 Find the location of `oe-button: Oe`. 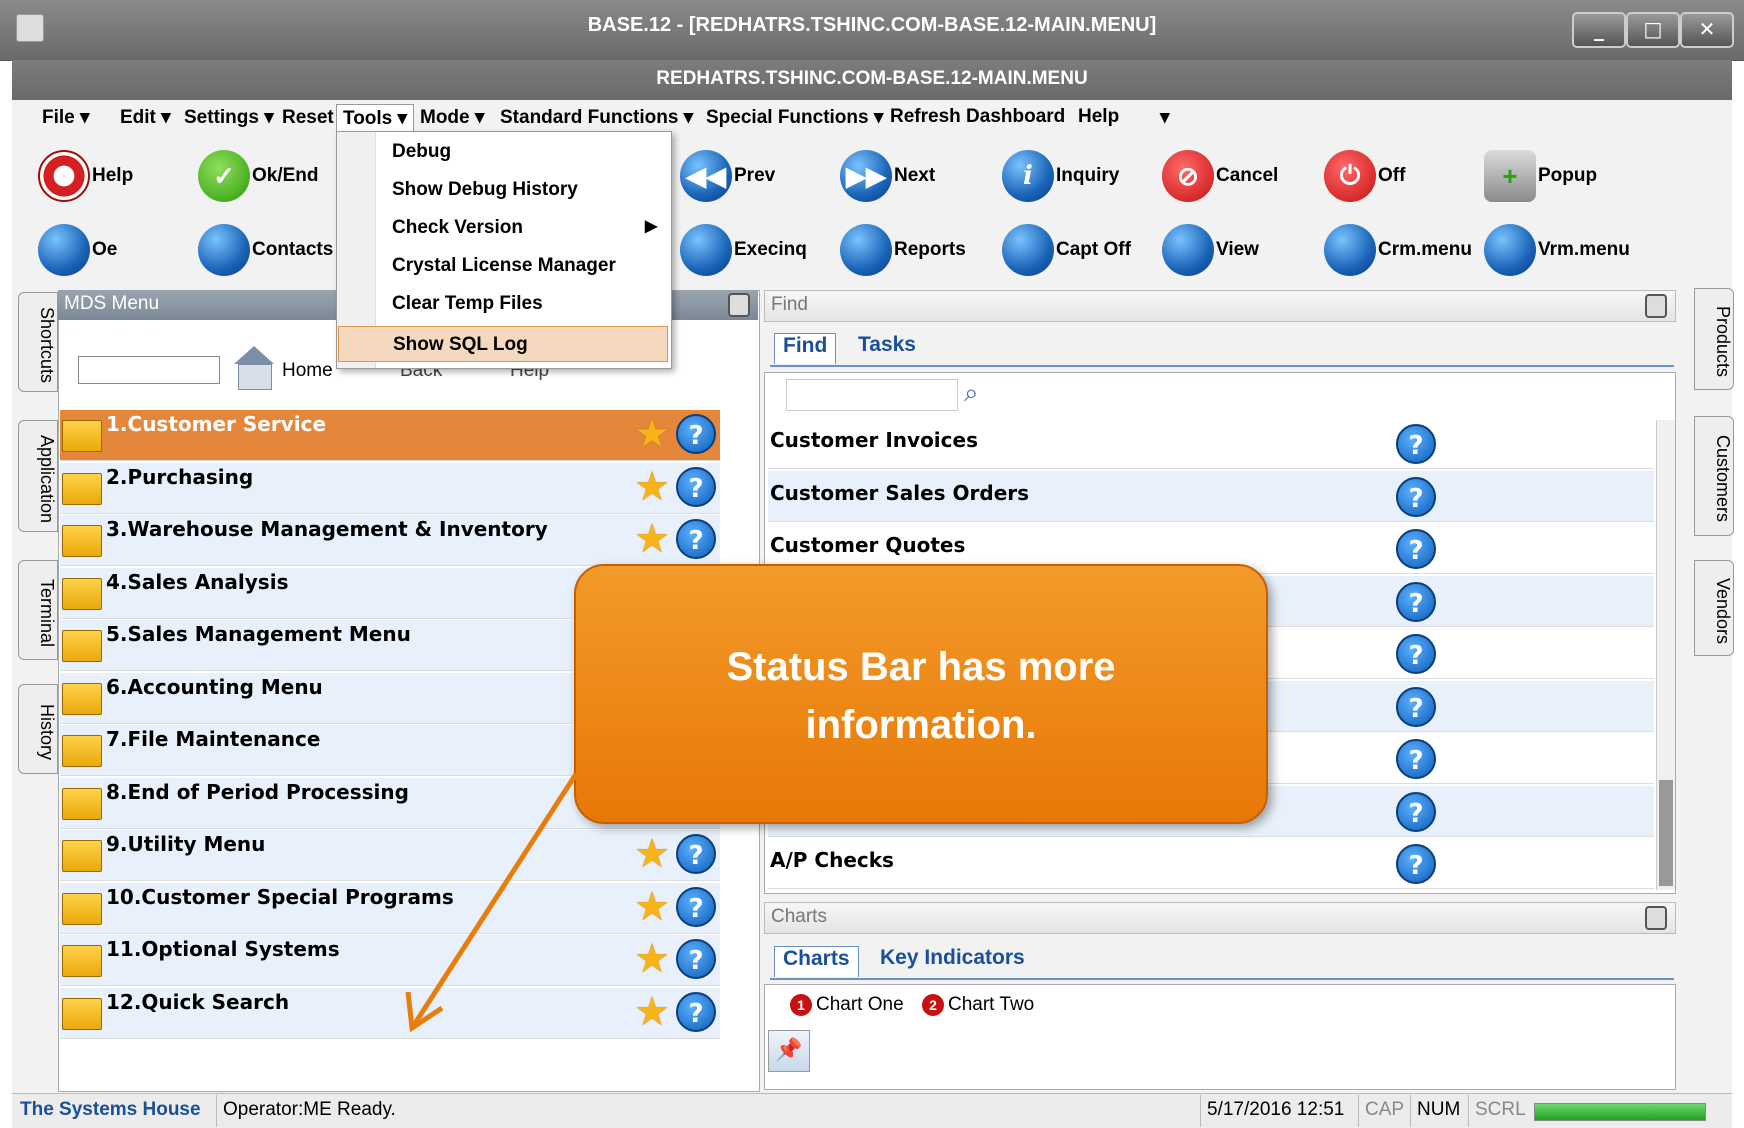

oe-button: Oe is located at coordinates (77, 250).